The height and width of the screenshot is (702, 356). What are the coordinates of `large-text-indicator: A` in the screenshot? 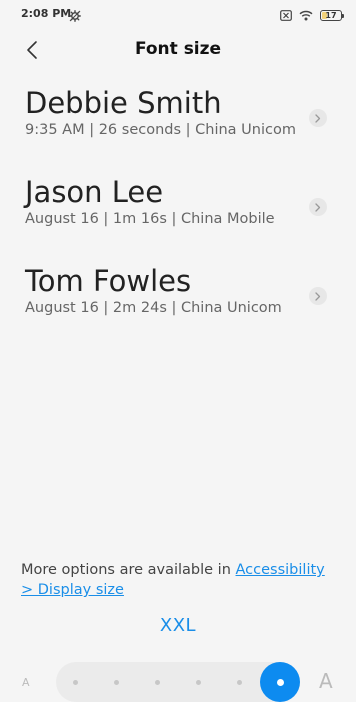 It's located at (326, 681).